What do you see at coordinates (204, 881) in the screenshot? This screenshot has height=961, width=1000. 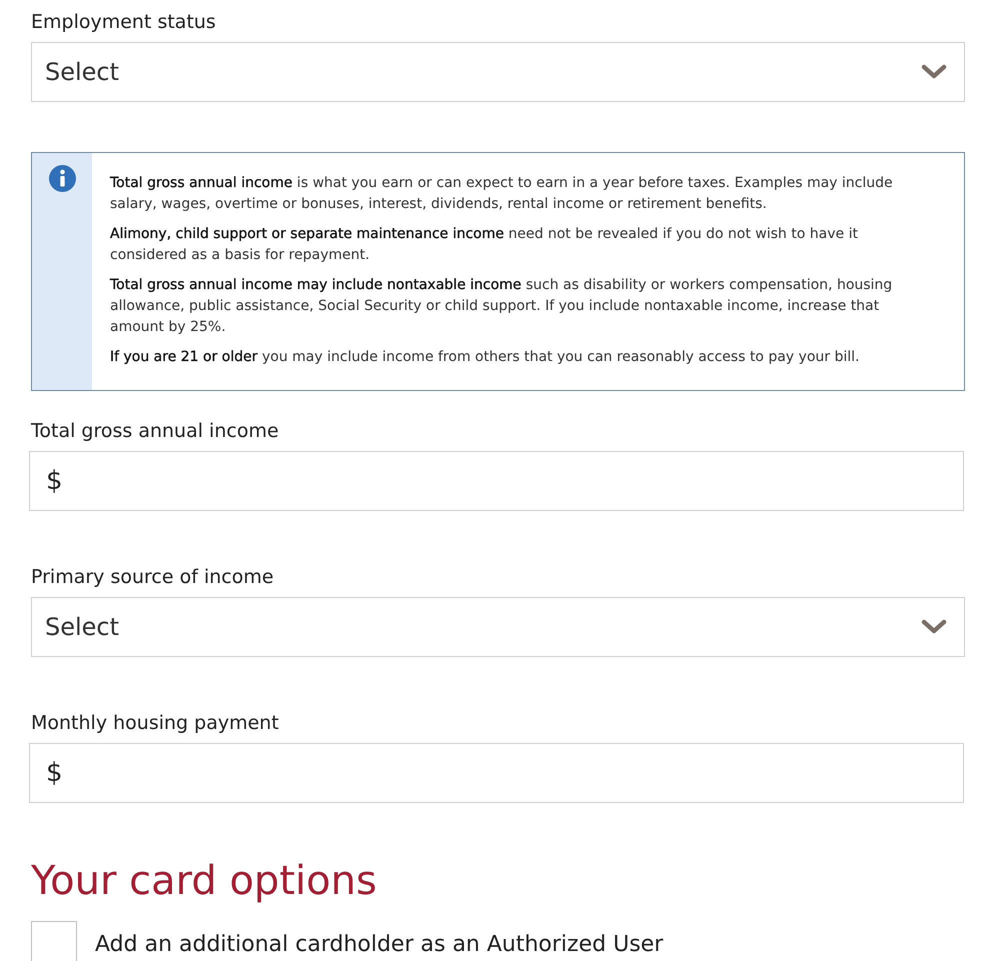 I see `section-heading: Your card options` at bounding box center [204, 881].